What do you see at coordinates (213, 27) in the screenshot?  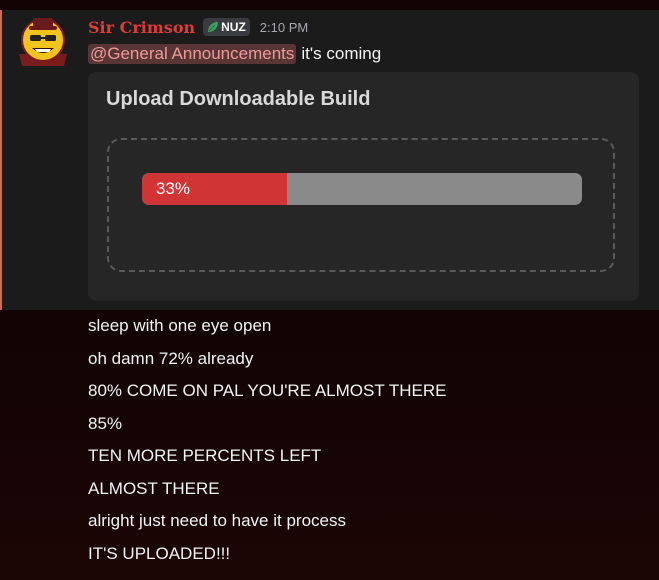 I see `leaf-icon` at bounding box center [213, 27].